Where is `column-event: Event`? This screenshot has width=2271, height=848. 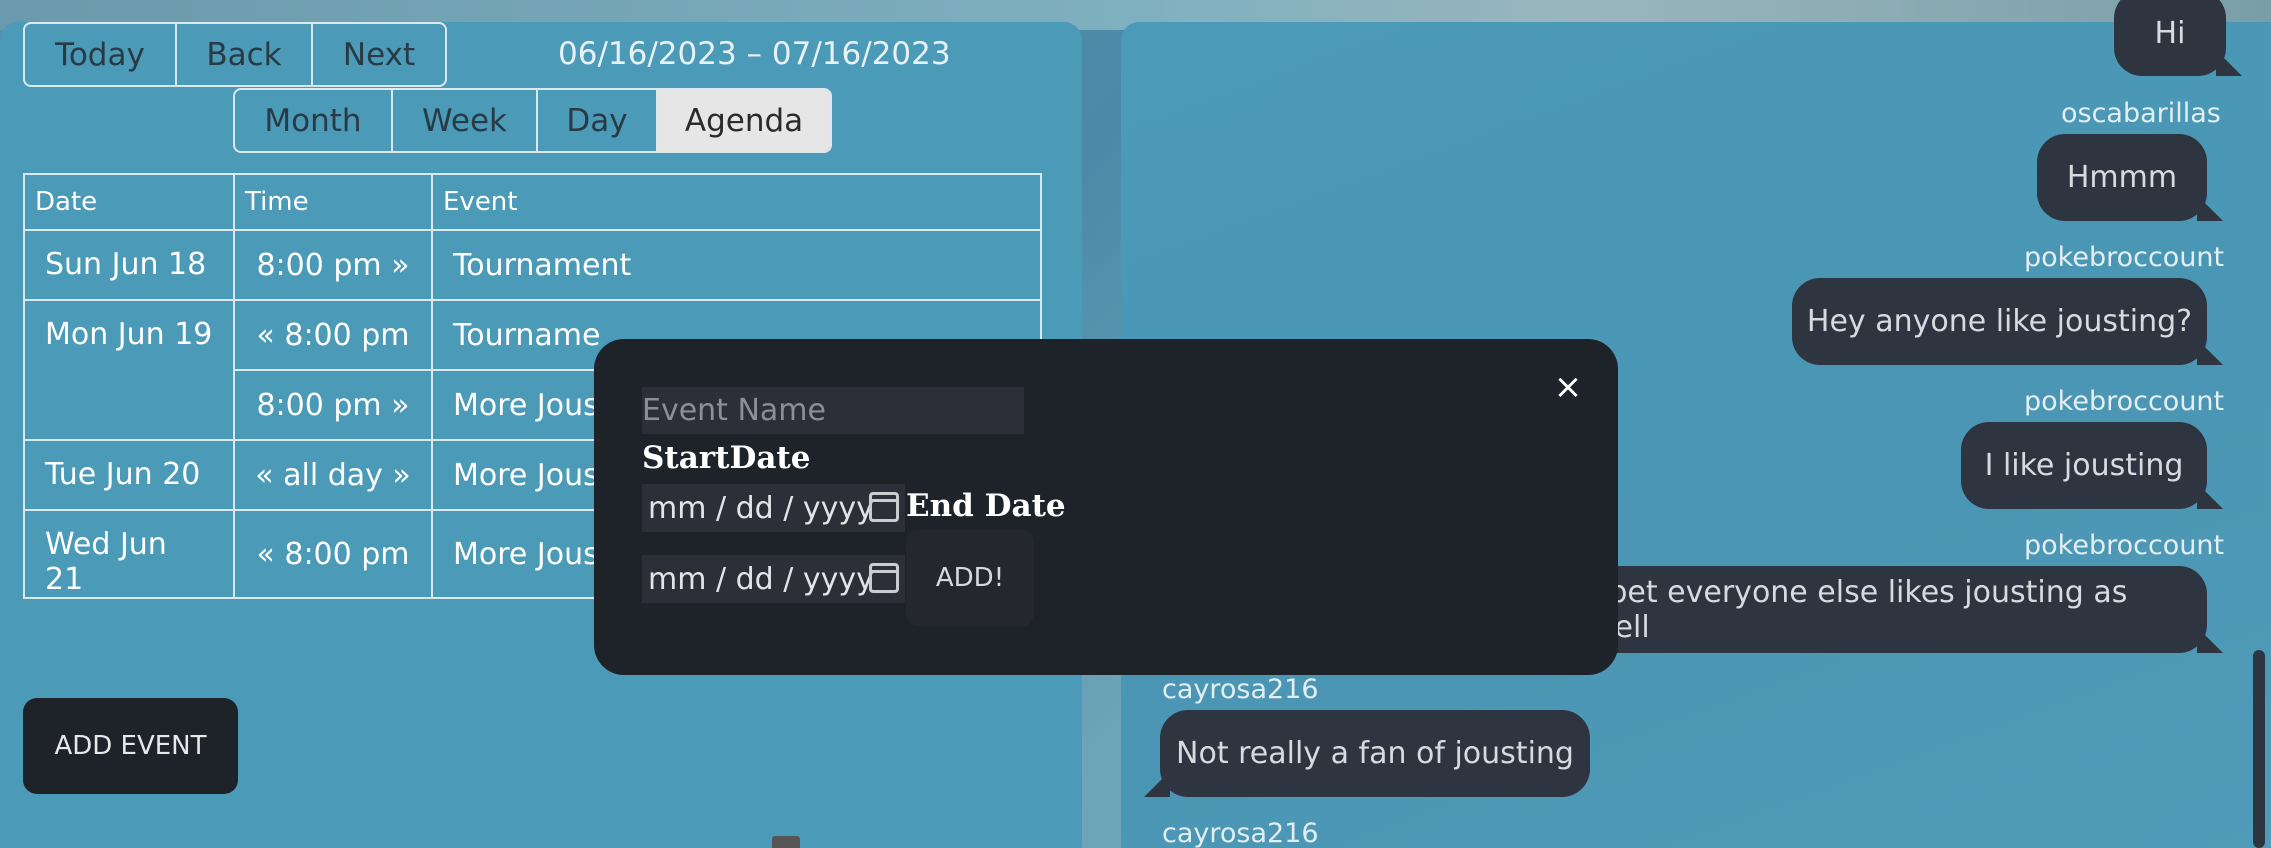 column-event: Event is located at coordinates (736, 202).